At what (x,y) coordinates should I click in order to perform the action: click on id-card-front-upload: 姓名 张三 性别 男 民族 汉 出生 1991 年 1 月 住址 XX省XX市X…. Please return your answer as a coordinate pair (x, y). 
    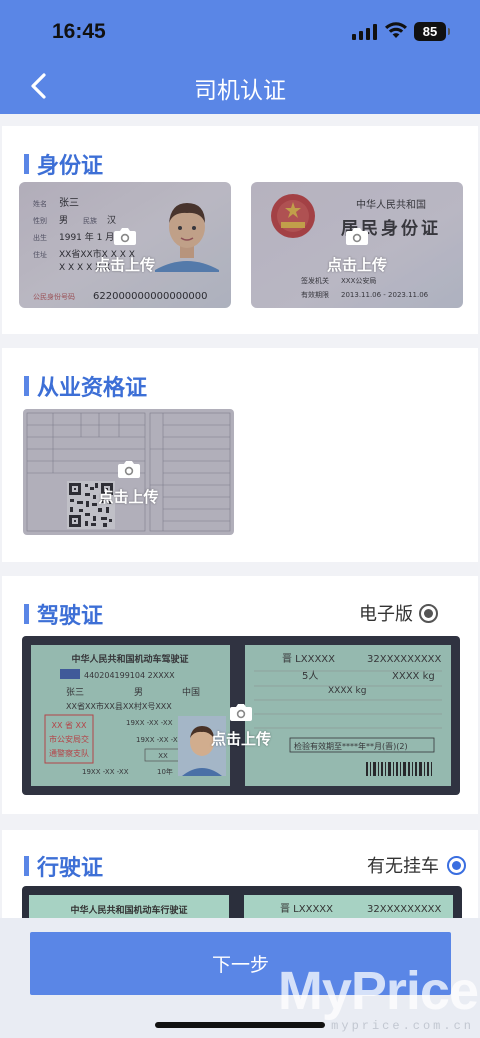
    Looking at the image, I should click on (125, 245).